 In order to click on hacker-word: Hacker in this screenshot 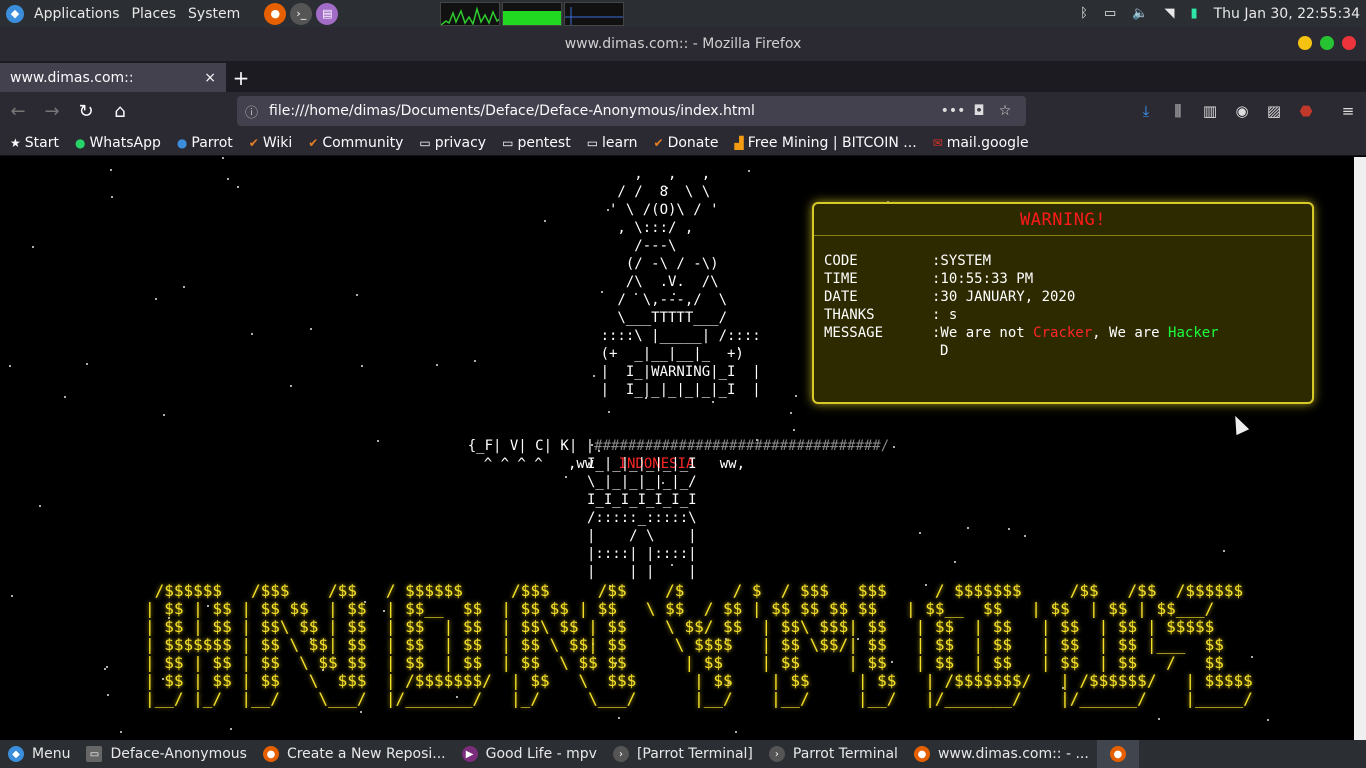, I will do `click(1193, 333)`.